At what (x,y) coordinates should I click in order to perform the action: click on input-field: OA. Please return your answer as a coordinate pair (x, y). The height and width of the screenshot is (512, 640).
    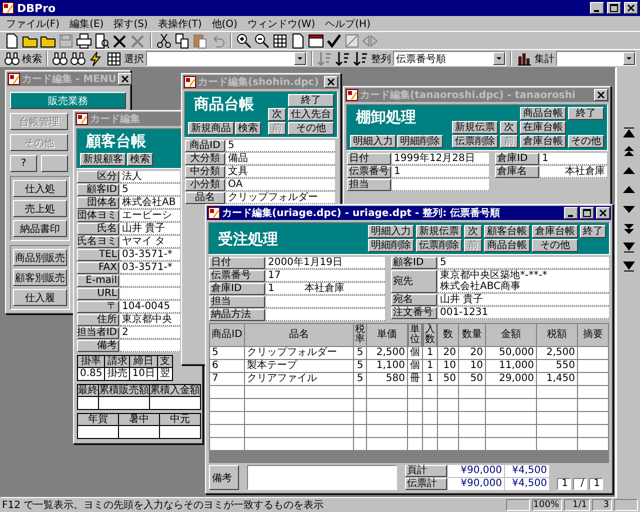
    Looking at the image, I should click on (280, 185).